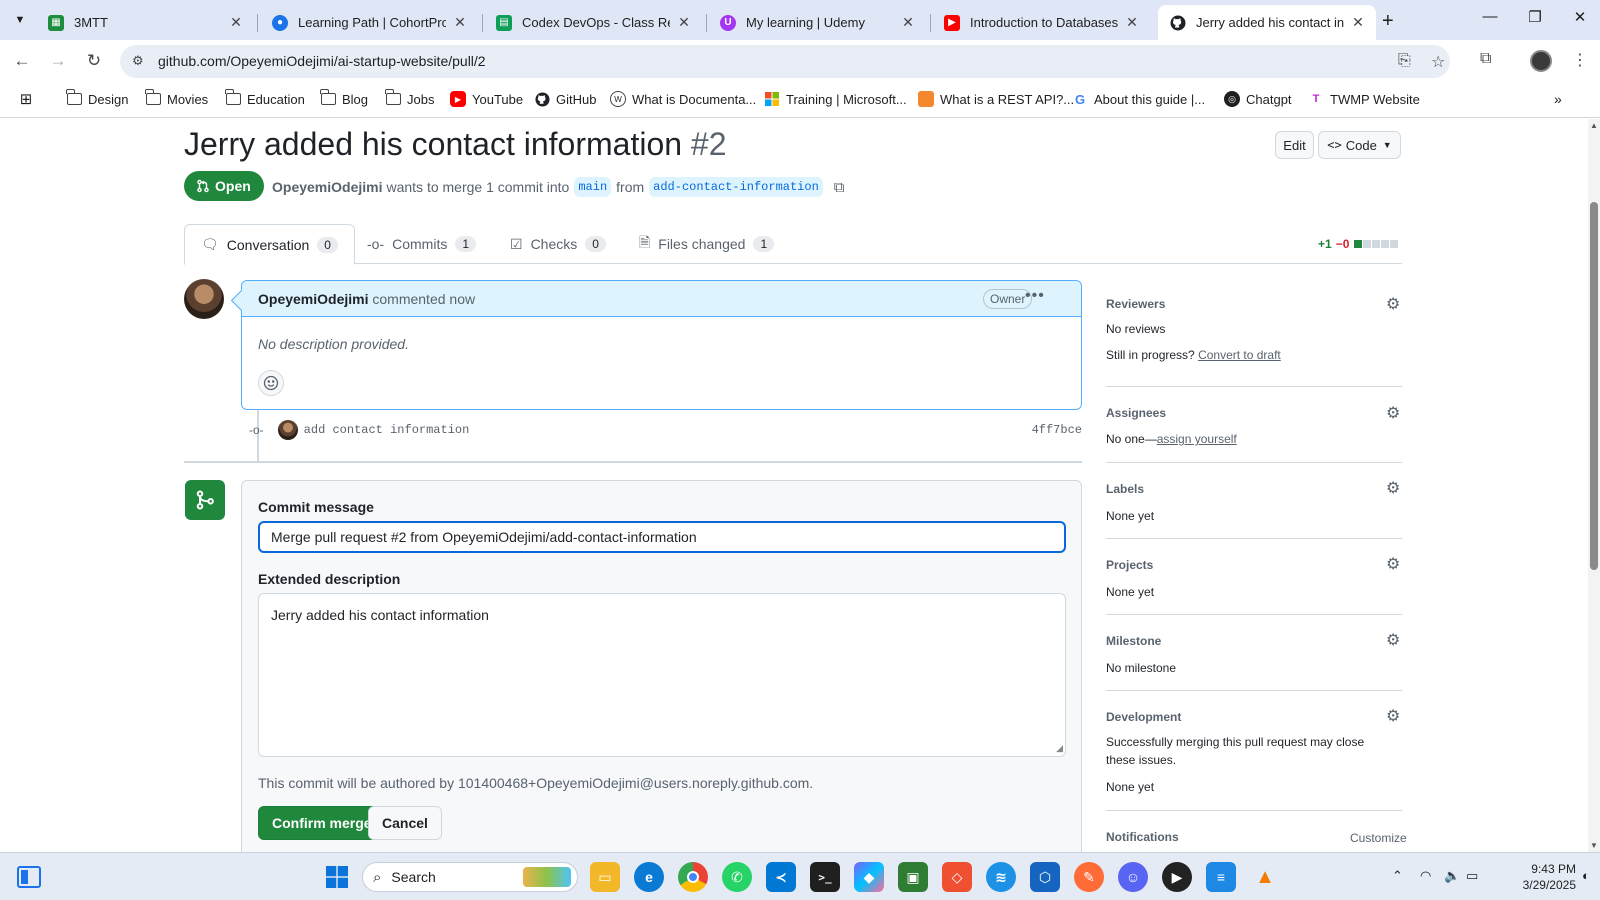 The width and height of the screenshot is (1600, 900). Describe the element at coordinates (1594, 125) in the screenshot. I see `scroll-up-icon: ▲` at that location.